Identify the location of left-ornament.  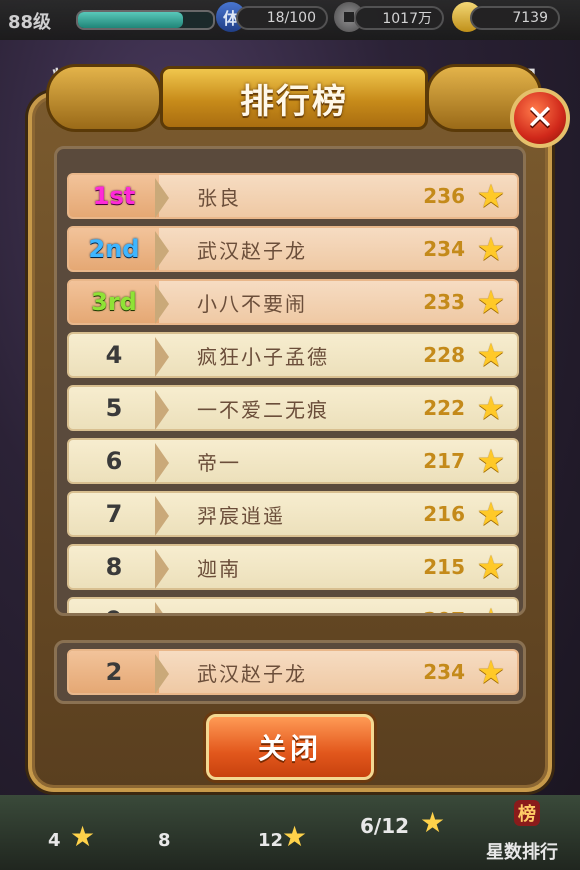
(104, 98).